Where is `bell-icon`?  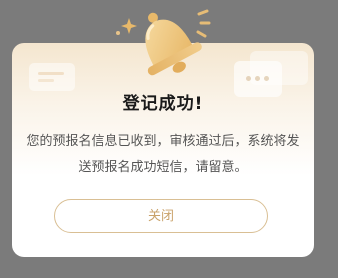
bell-icon is located at coordinates (163, 42).